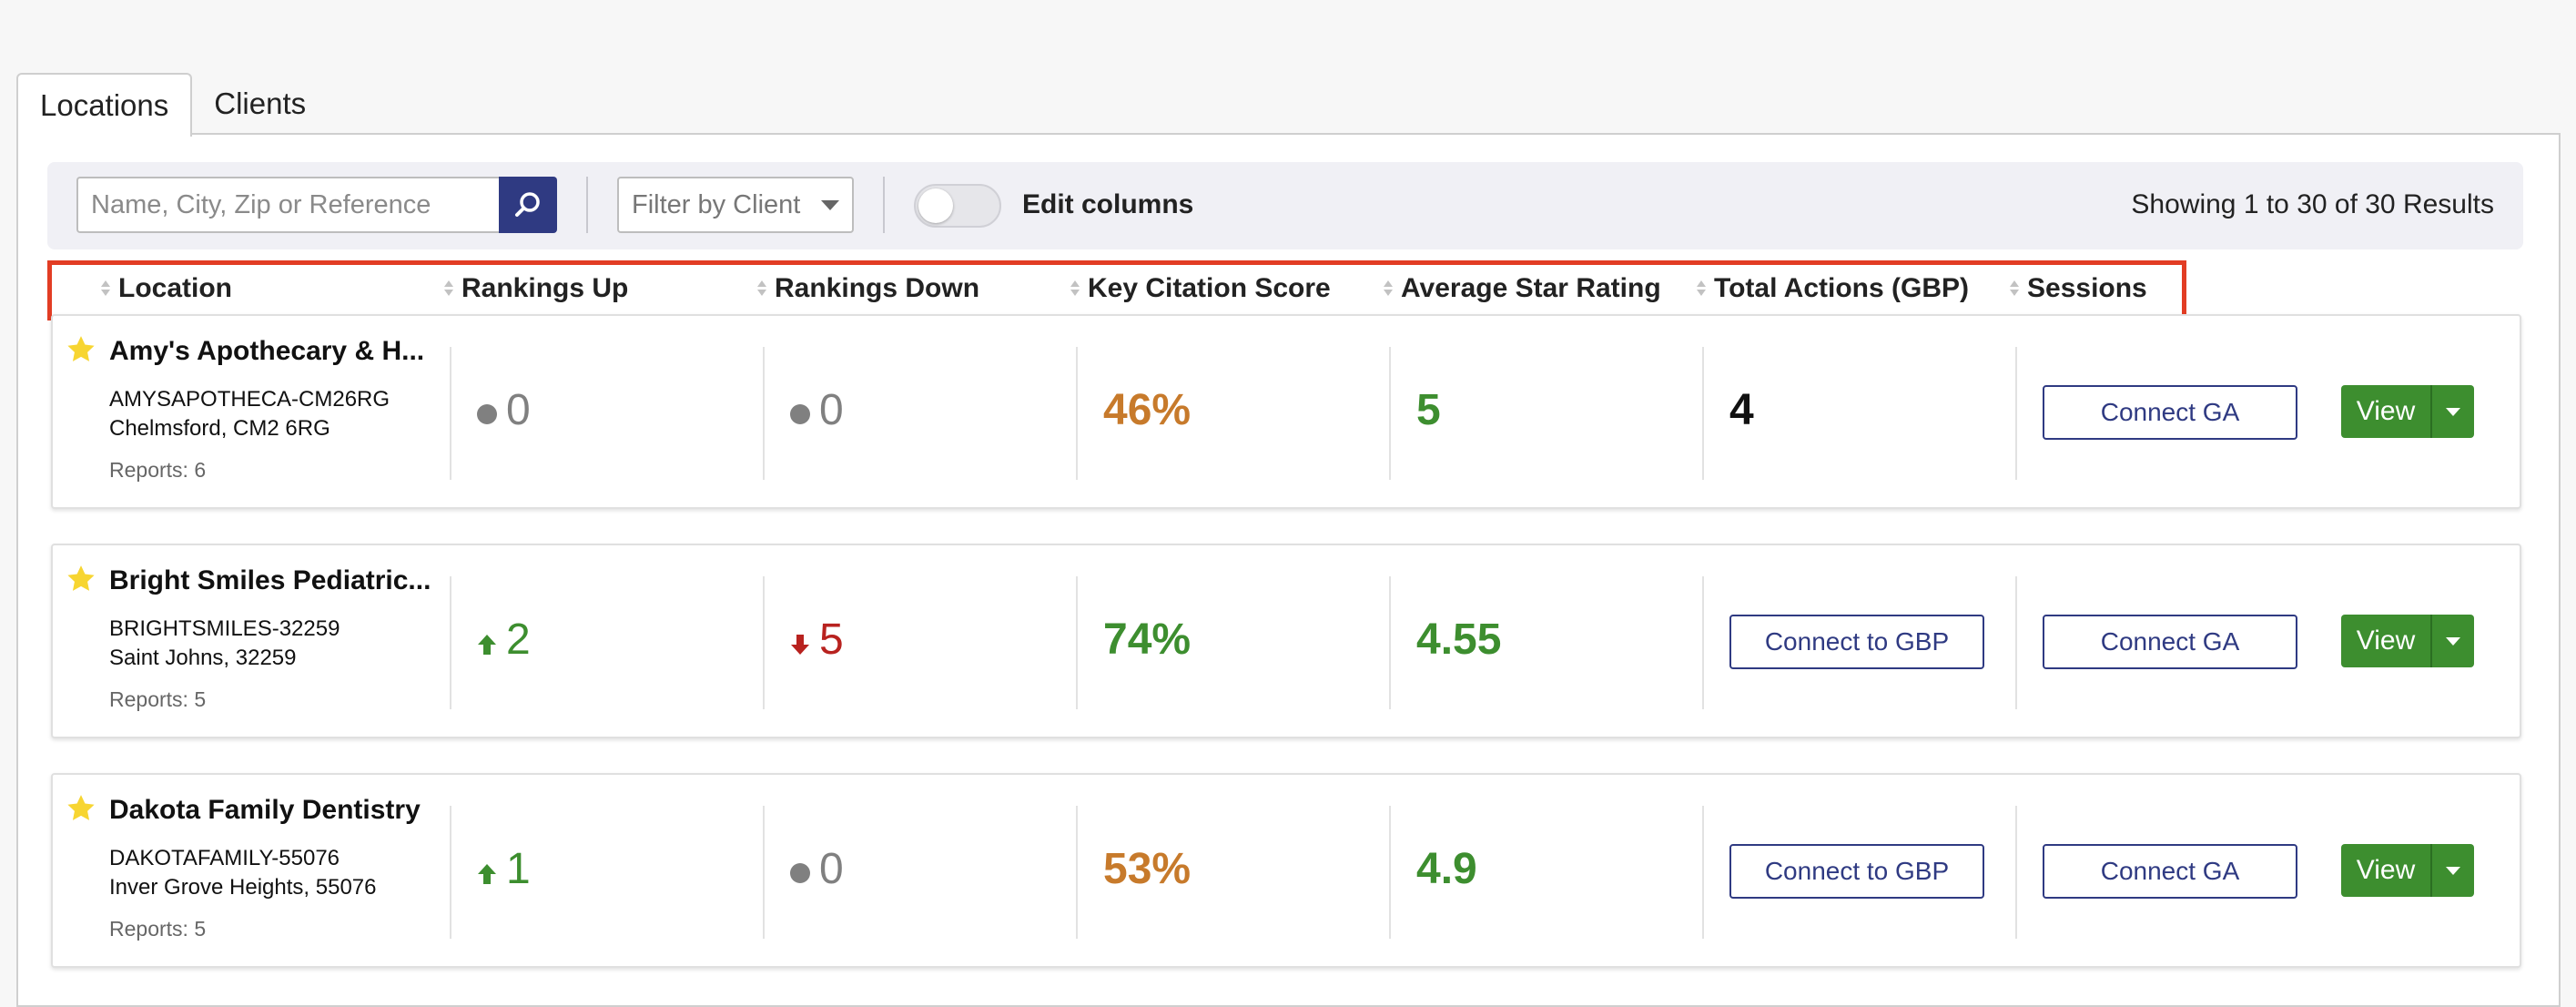 The image size is (2576, 1007). I want to click on total-actions-value: 4, so click(1741, 410).